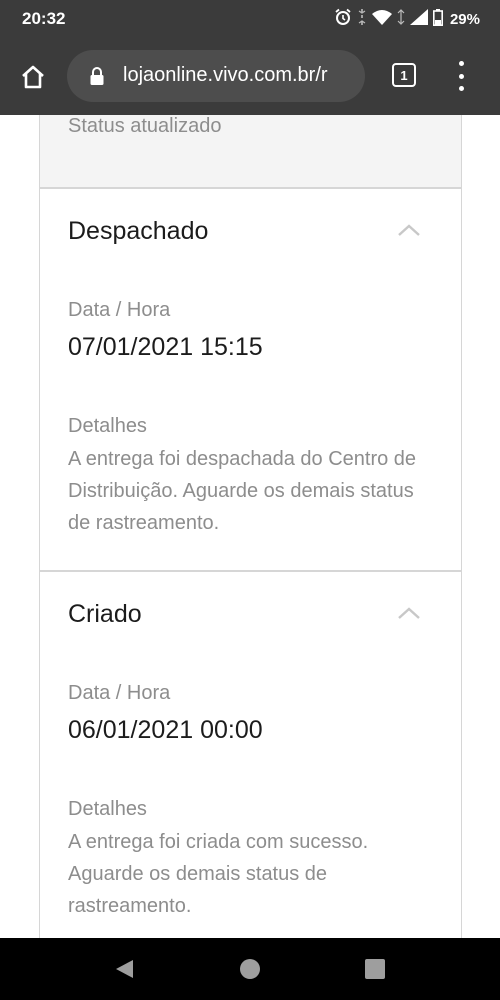  Describe the element at coordinates (404, 75) in the screenshot. I see `tab-switcher-button: 1` at that location.